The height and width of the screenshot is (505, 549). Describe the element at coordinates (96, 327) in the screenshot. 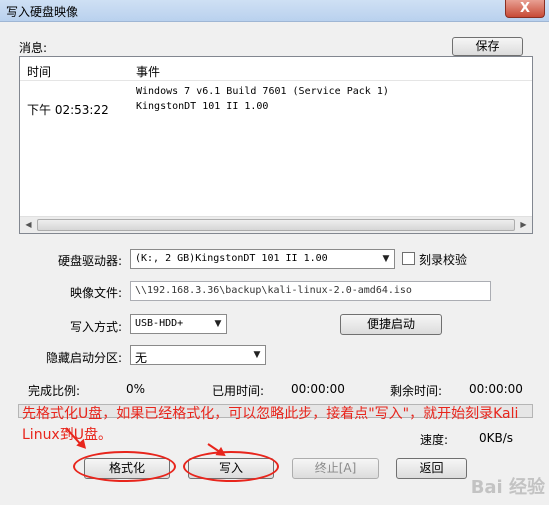

I see `write-method-label: 写入方式:` at that location.